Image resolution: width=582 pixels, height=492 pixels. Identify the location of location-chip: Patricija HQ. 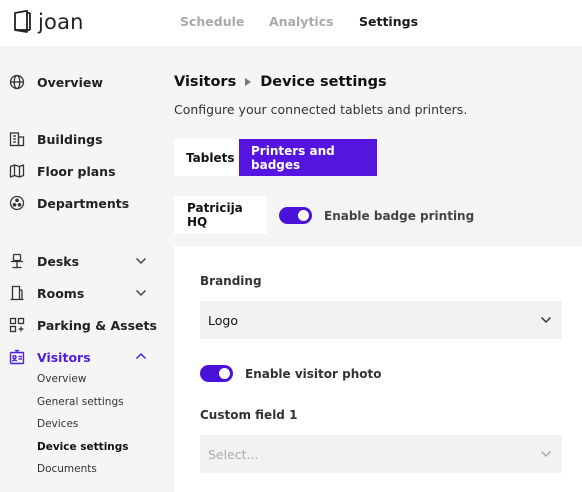
(220, 215).